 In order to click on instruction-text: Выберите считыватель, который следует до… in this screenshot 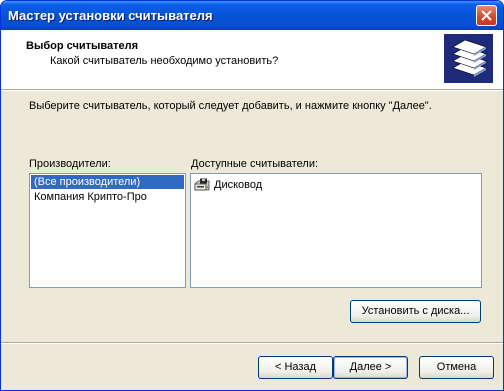, I will do `click(230, 106)`.